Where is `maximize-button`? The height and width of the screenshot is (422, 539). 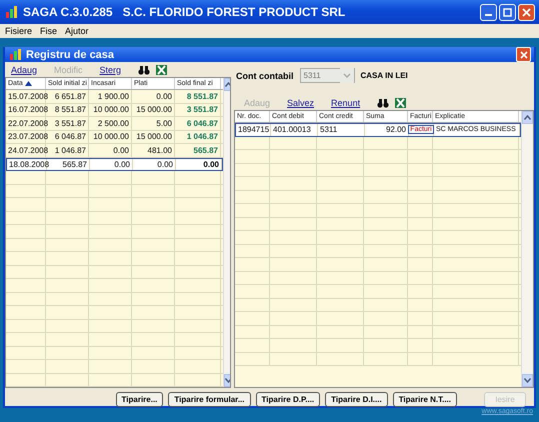
maximize-button is located at coordinates (507, 12).